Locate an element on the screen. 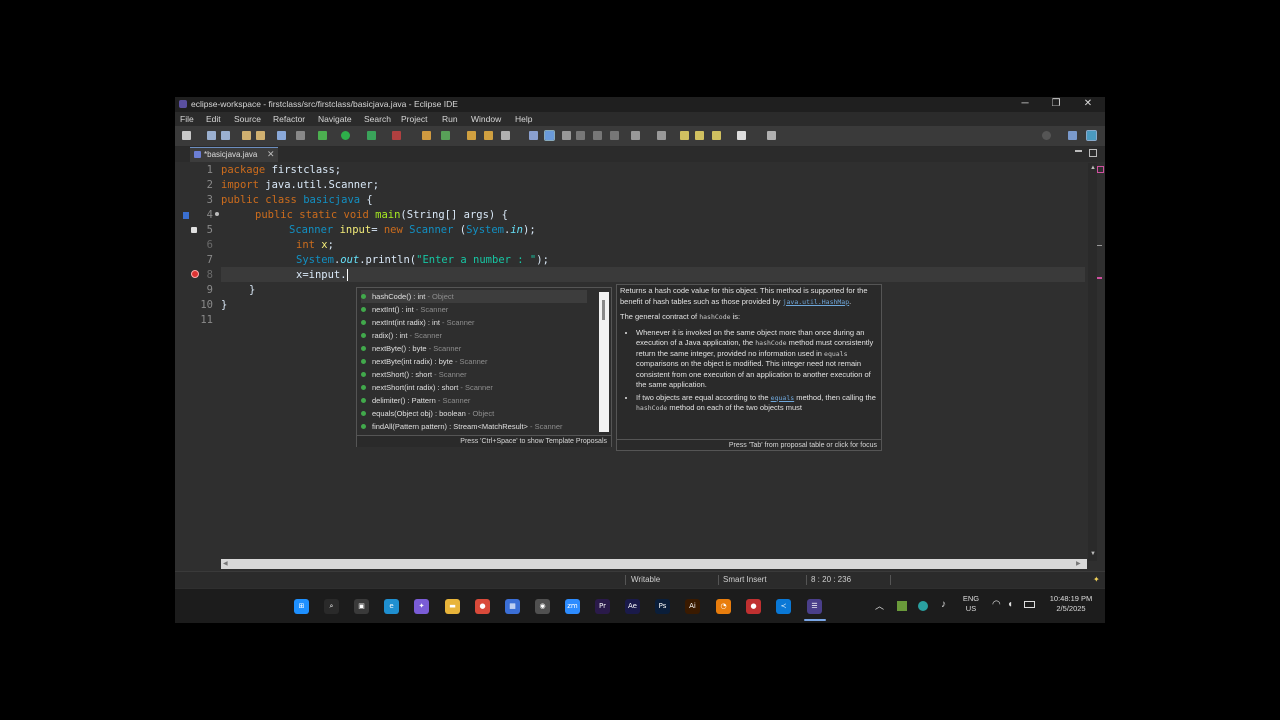  battery-icon is located at coordinates (1029, 604).